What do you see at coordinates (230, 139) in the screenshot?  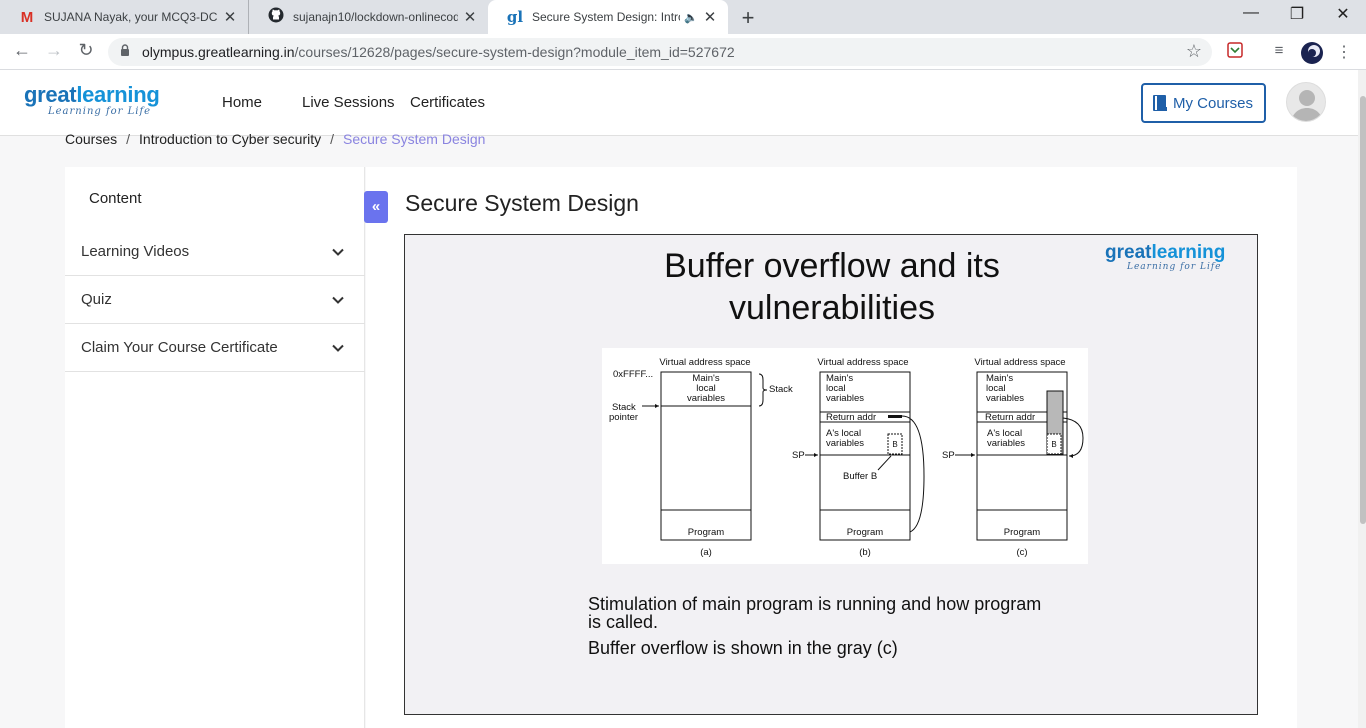 I see `breadcrumb-course: Introduction to Cyber security` at bounding box center [230, 139].